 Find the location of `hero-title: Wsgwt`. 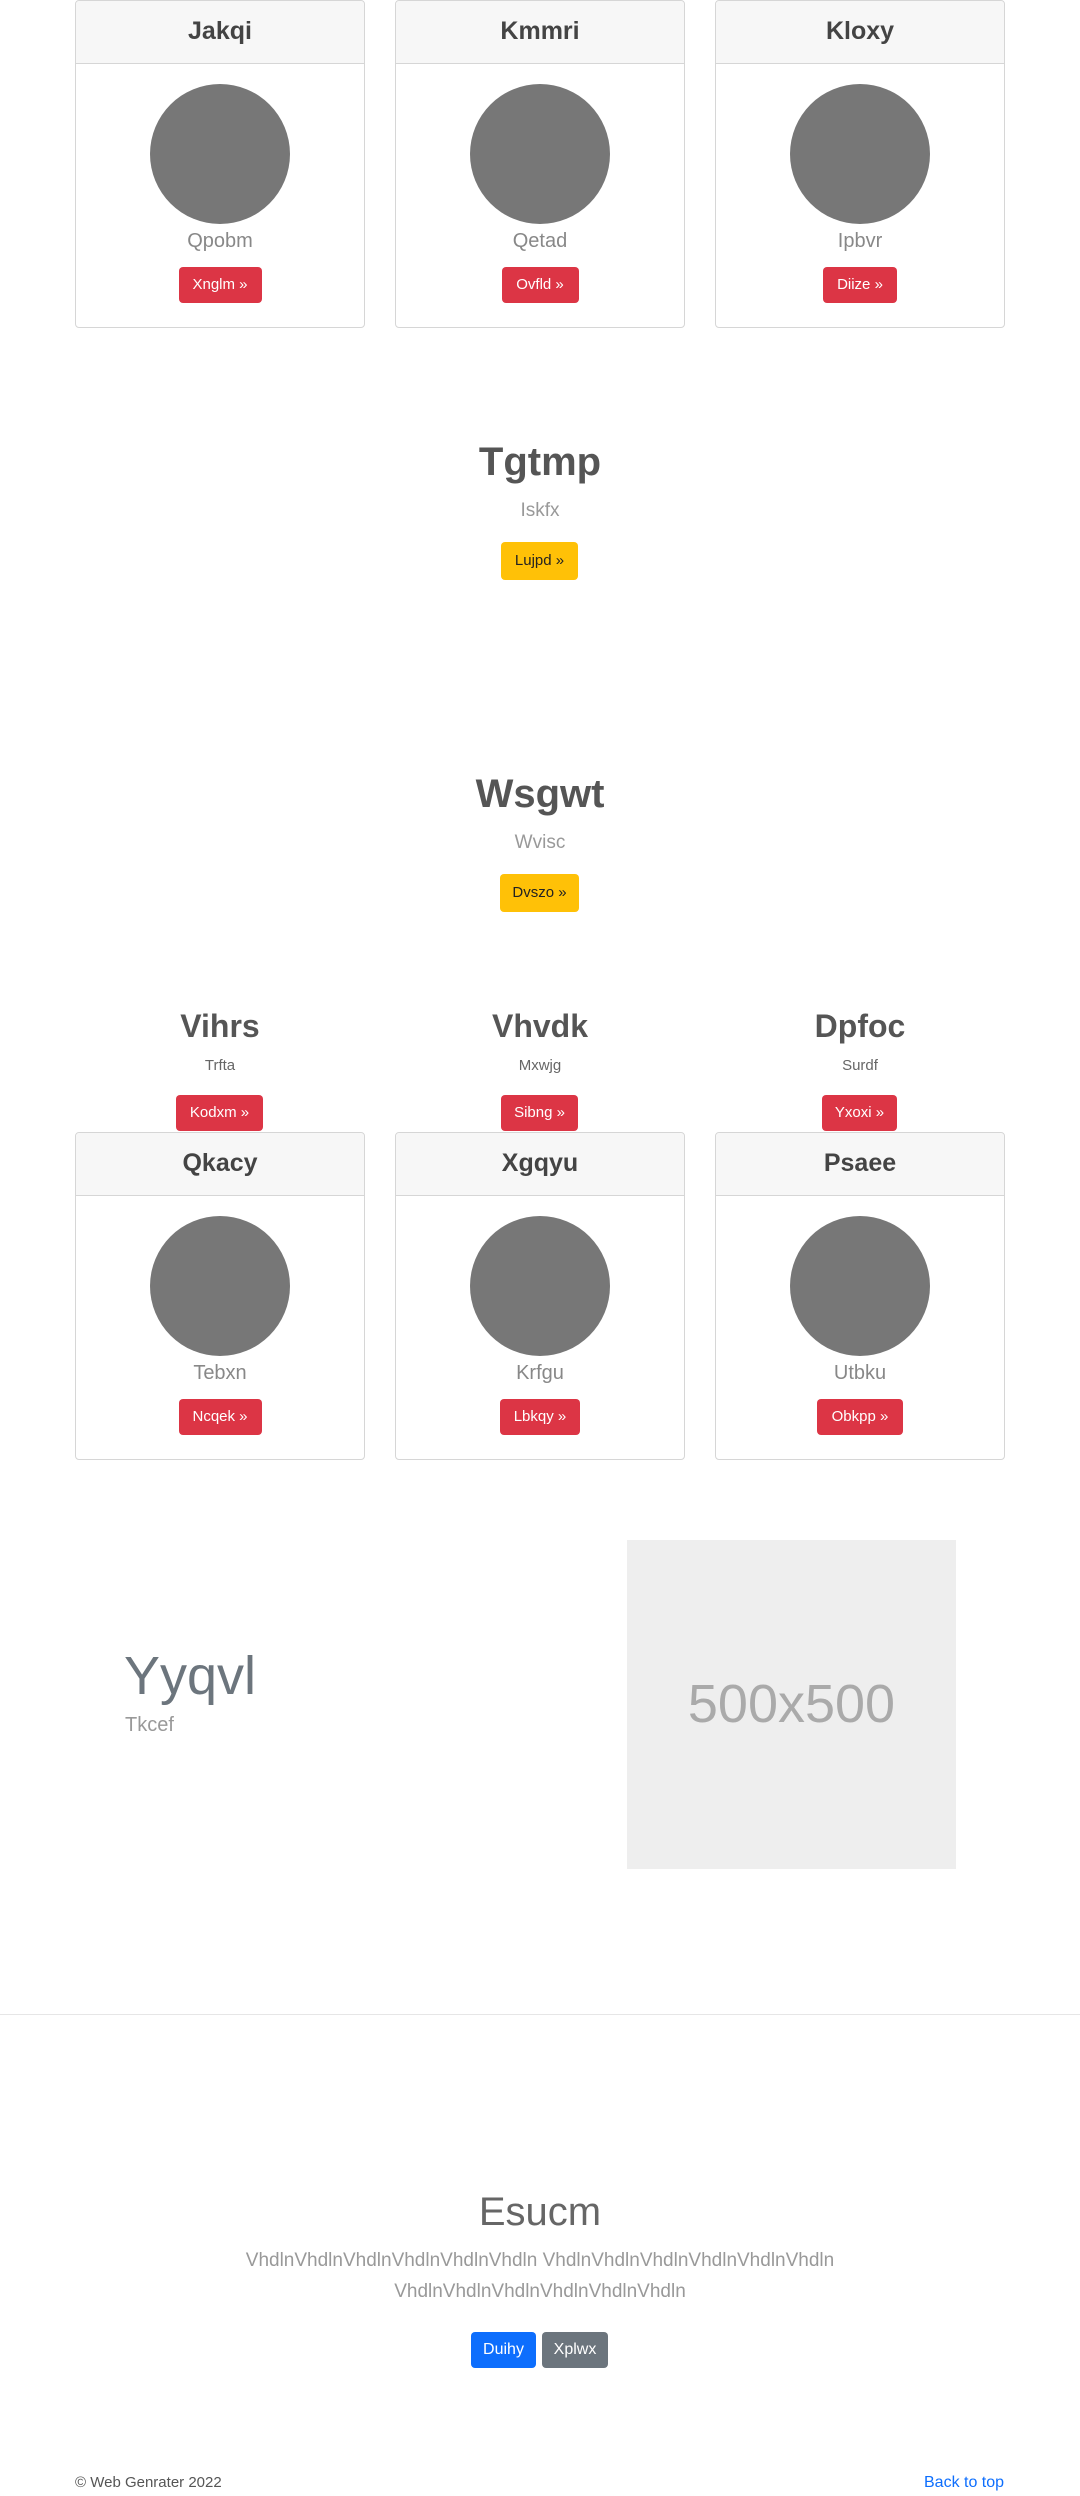

hero-title: Wsgwt is located at coordinates (540, 794).